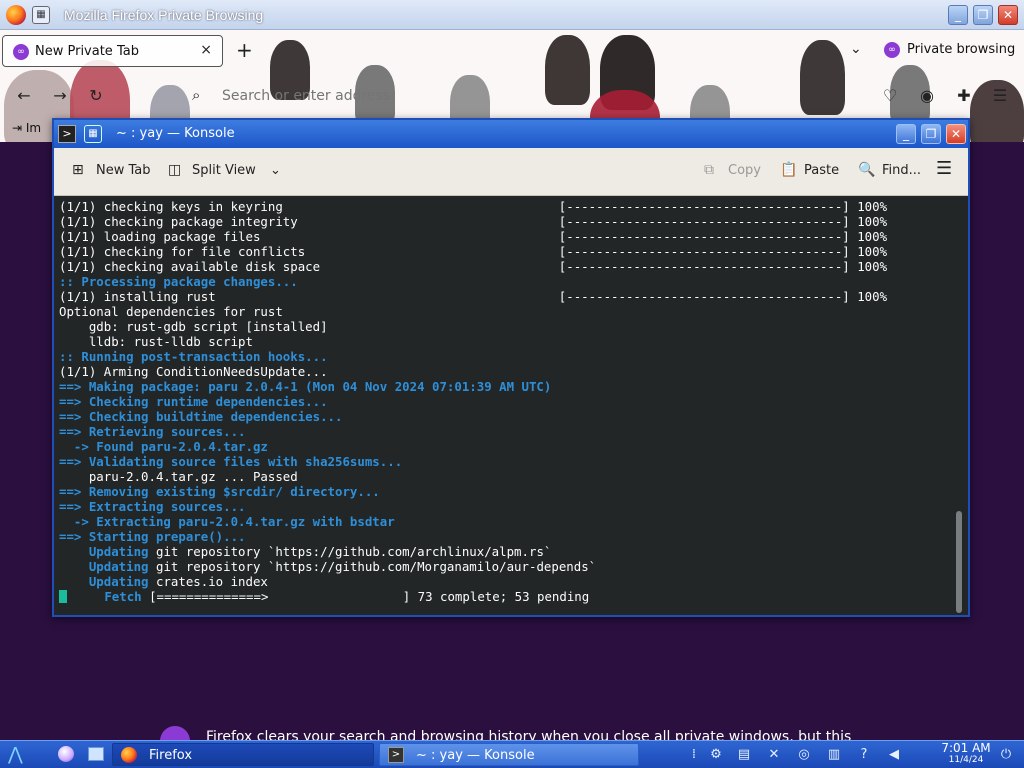 This screenshot has height=768, width=1024. What do you see at coordinates (156, 341) in the screenshot?
I see `terminal-line: lldb: rust-lldb script` at bounding box center [156, 341].